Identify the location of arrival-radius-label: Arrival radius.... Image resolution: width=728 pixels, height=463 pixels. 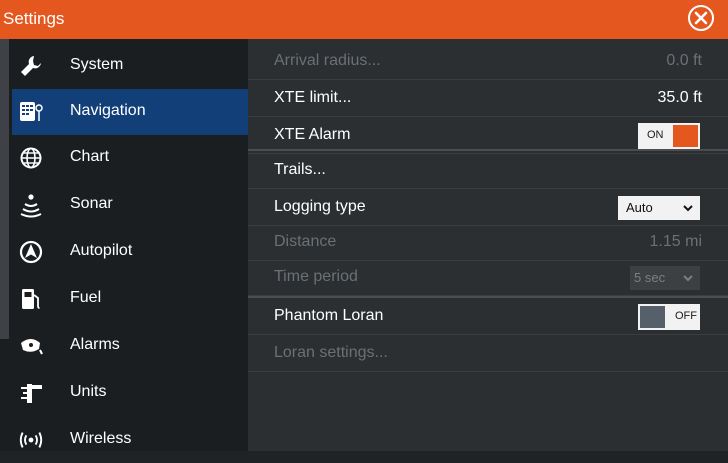
(327, 60).